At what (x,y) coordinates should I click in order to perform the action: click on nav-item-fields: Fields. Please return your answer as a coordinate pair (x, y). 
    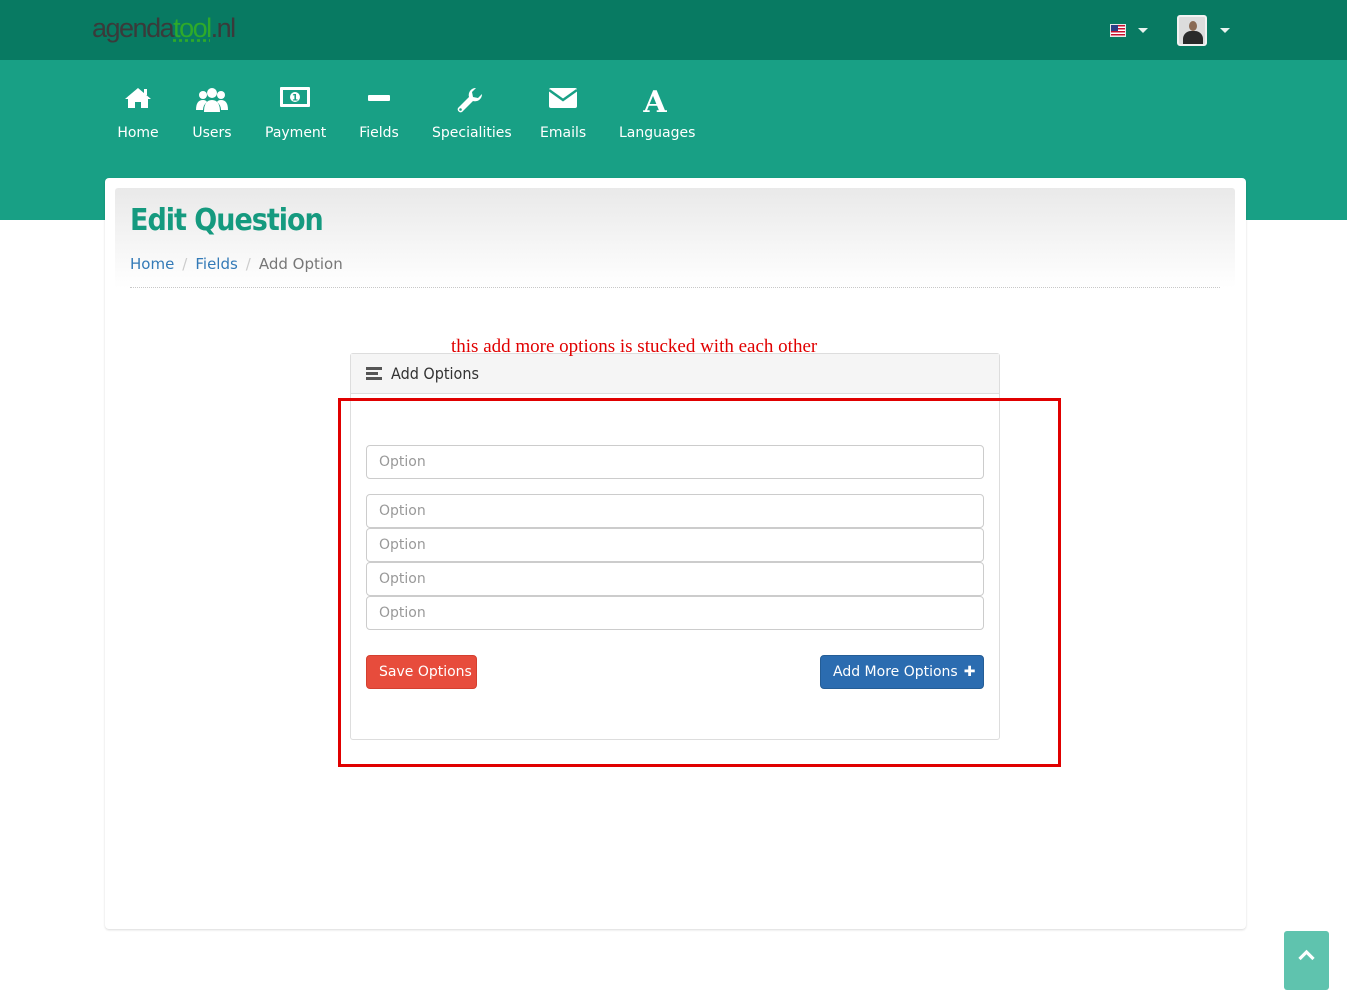
    Looking at the image, I should click on (379, 116).